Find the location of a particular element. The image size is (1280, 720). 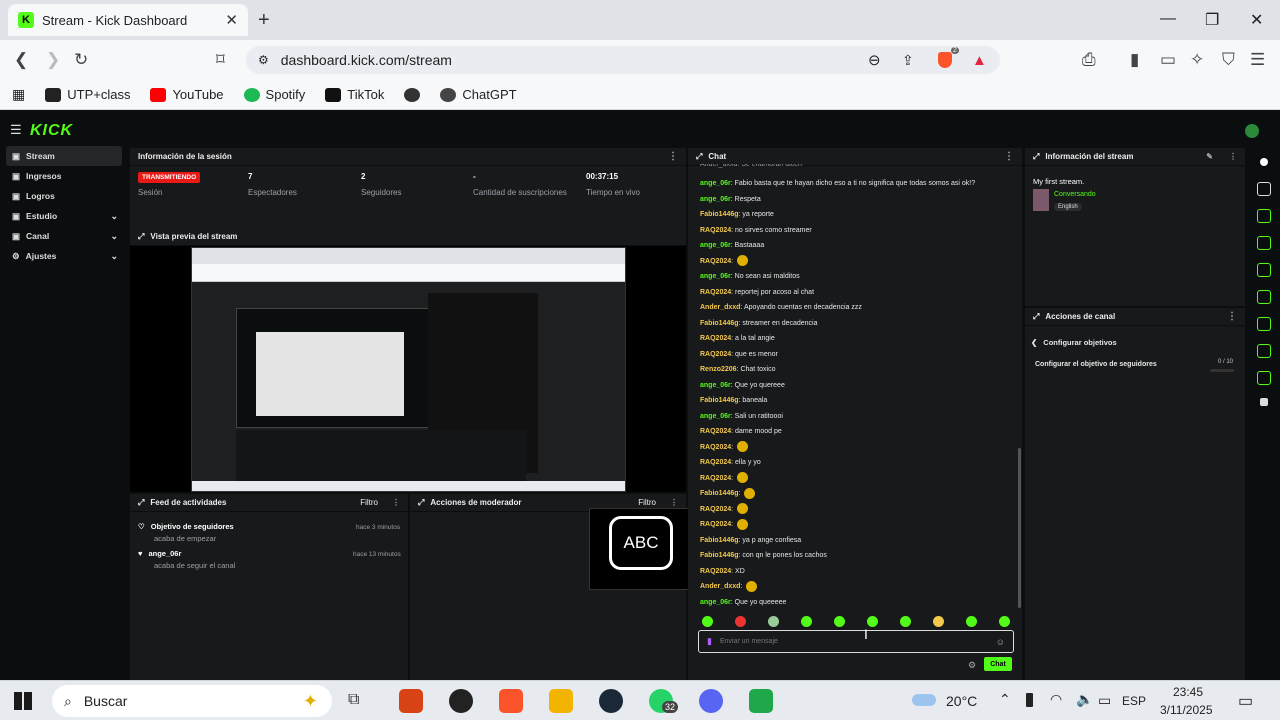

edit-icon: ✎ is located at coordinates (1209, 156).